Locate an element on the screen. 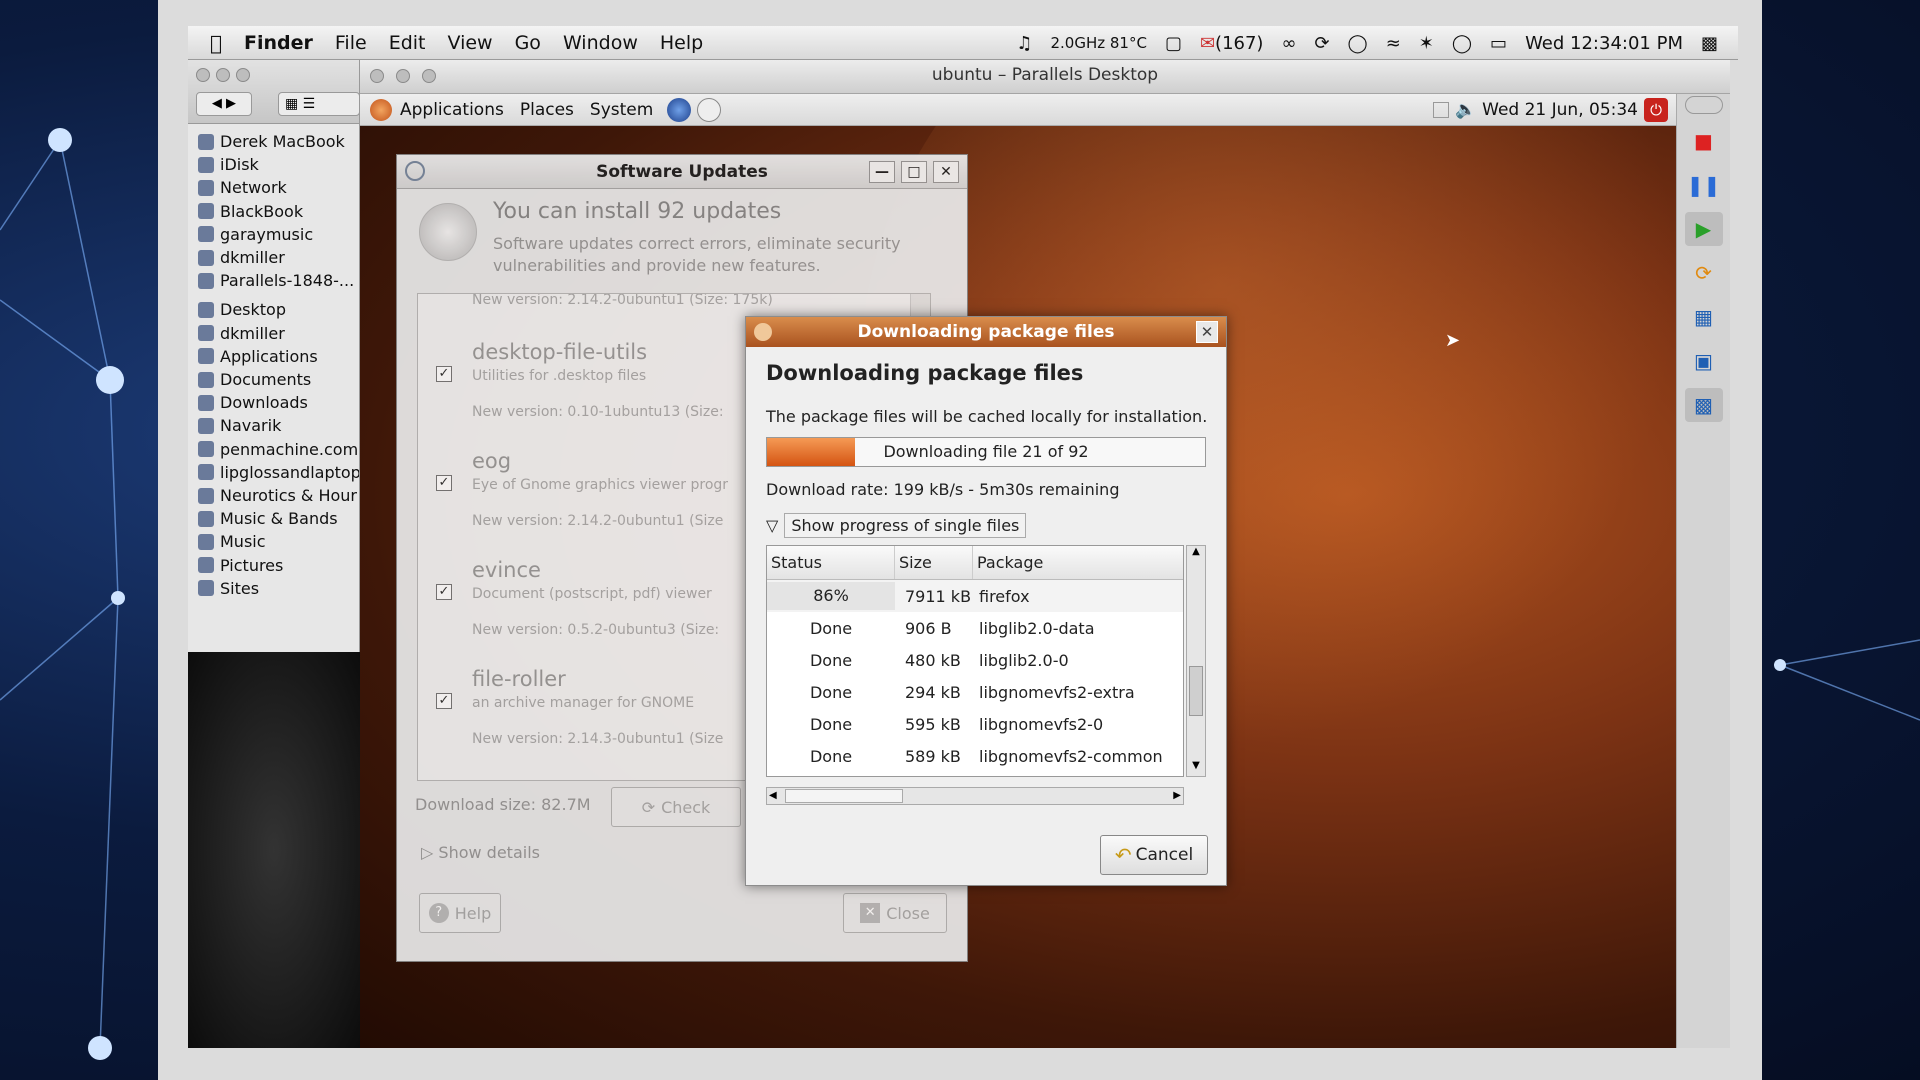 The image size is (1920, 1080). menu-system: System is located at coordinates (621, 110).